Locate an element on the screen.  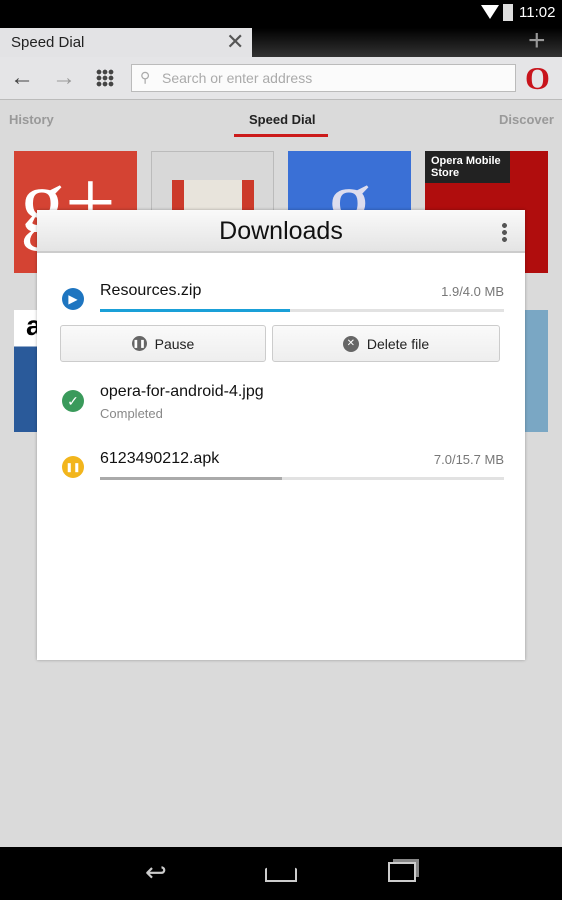
status-bar: 11:02 is located at coordinates (281, 14).